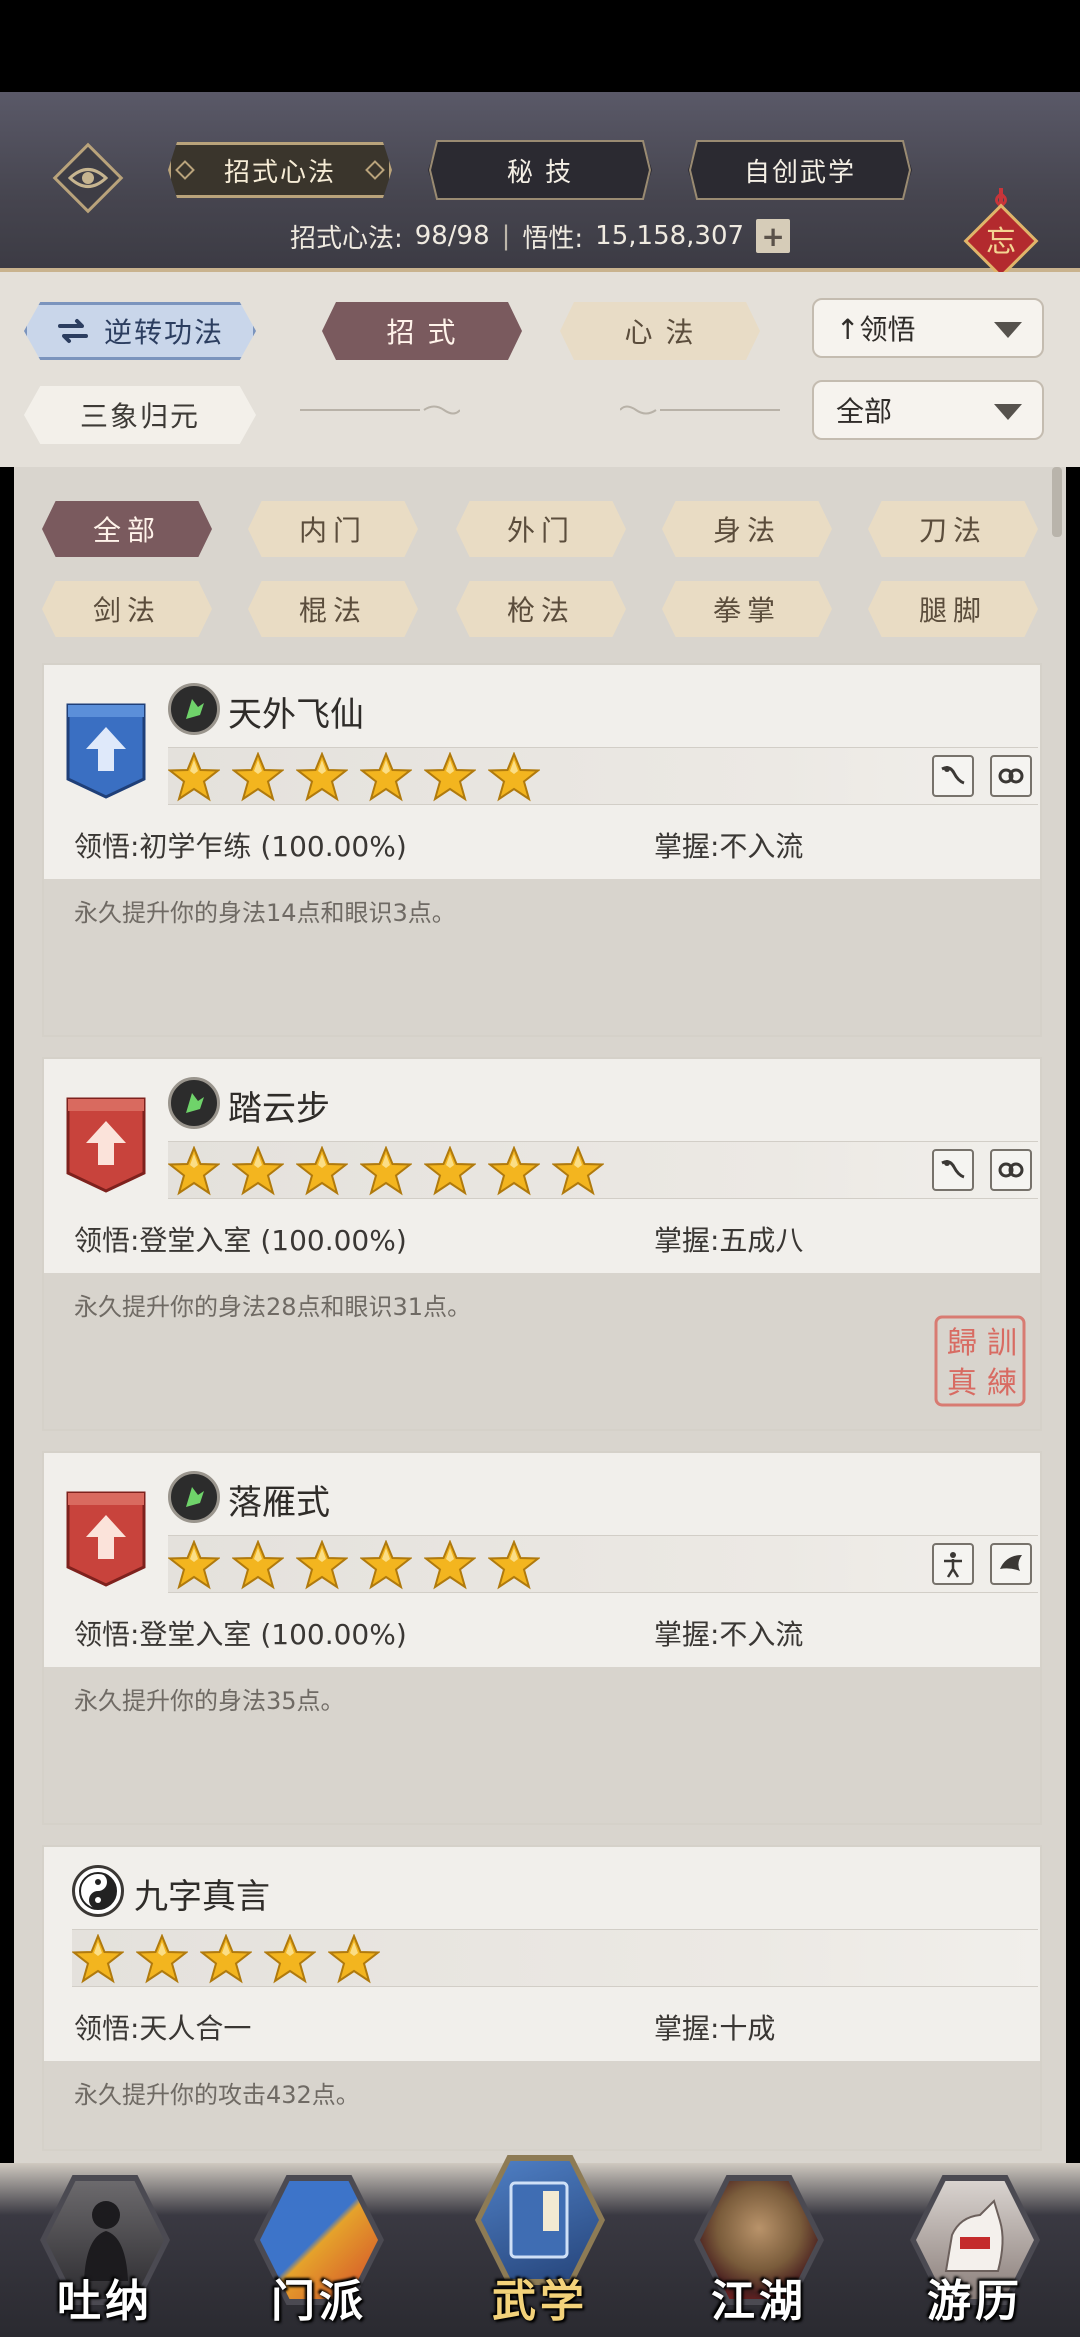 The image size is (1080, 2337). What do you see at coordinates (106, 751) in the screenshot?
I see `rank-badge-blue-icon` at bounding box center [106, 751].